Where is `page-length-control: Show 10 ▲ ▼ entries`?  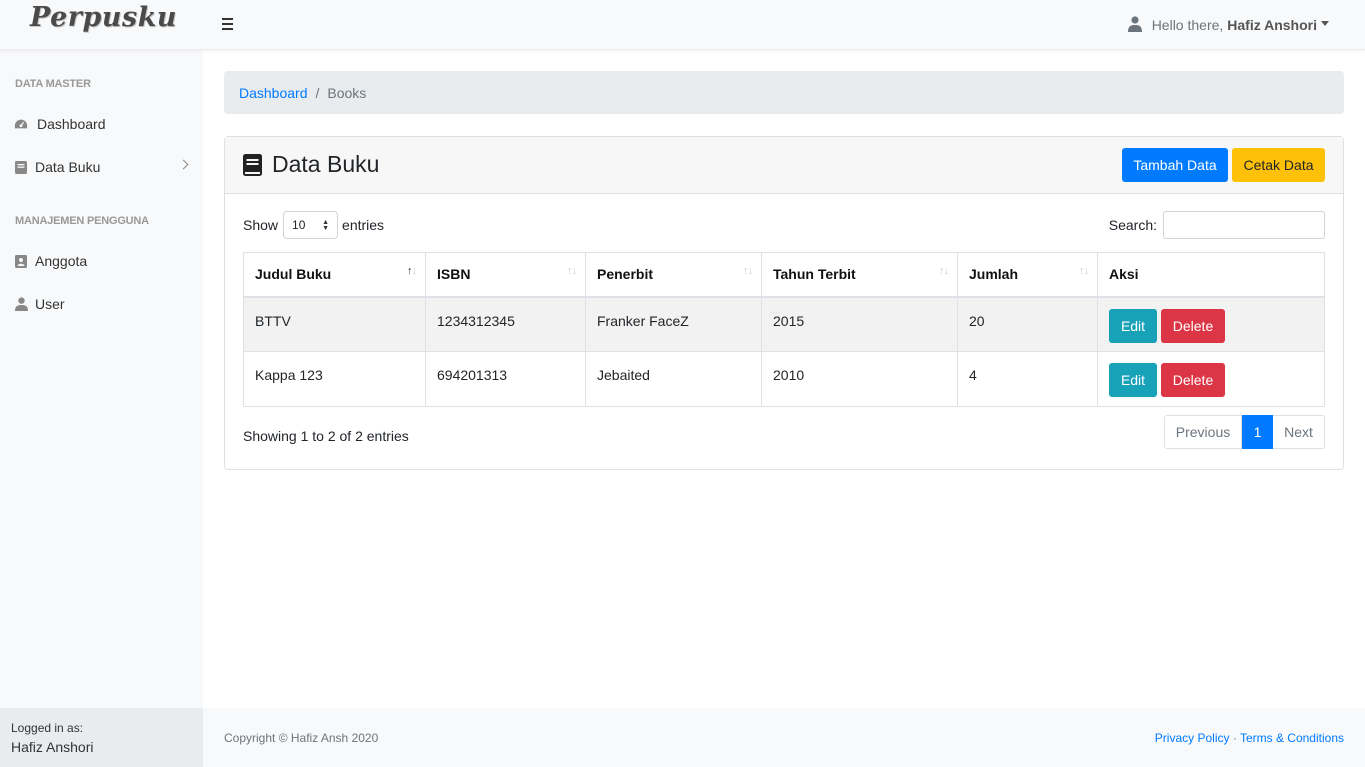
page-length-control: Show 10 ▲ ▼ entries is located at coordinates (313, 225).